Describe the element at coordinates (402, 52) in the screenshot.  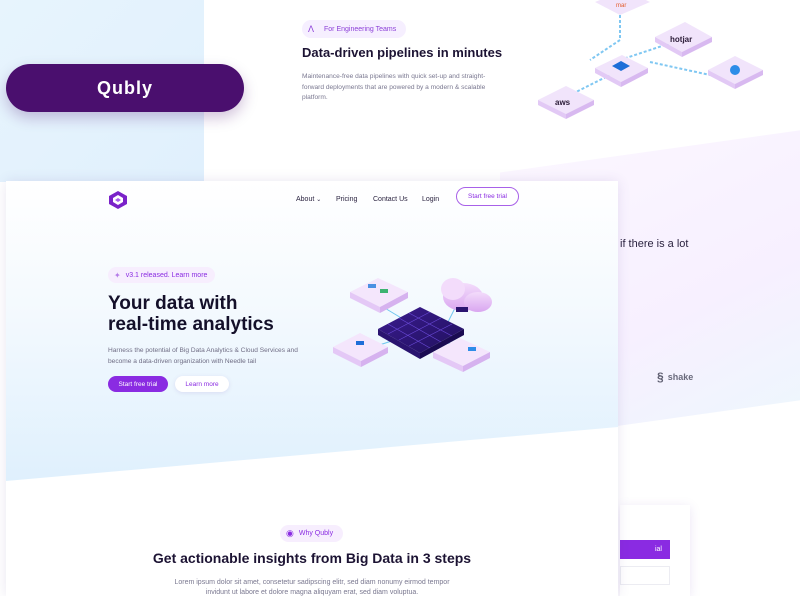
I see `back-section-title: Data-driven pipelines in minutes` at that location.